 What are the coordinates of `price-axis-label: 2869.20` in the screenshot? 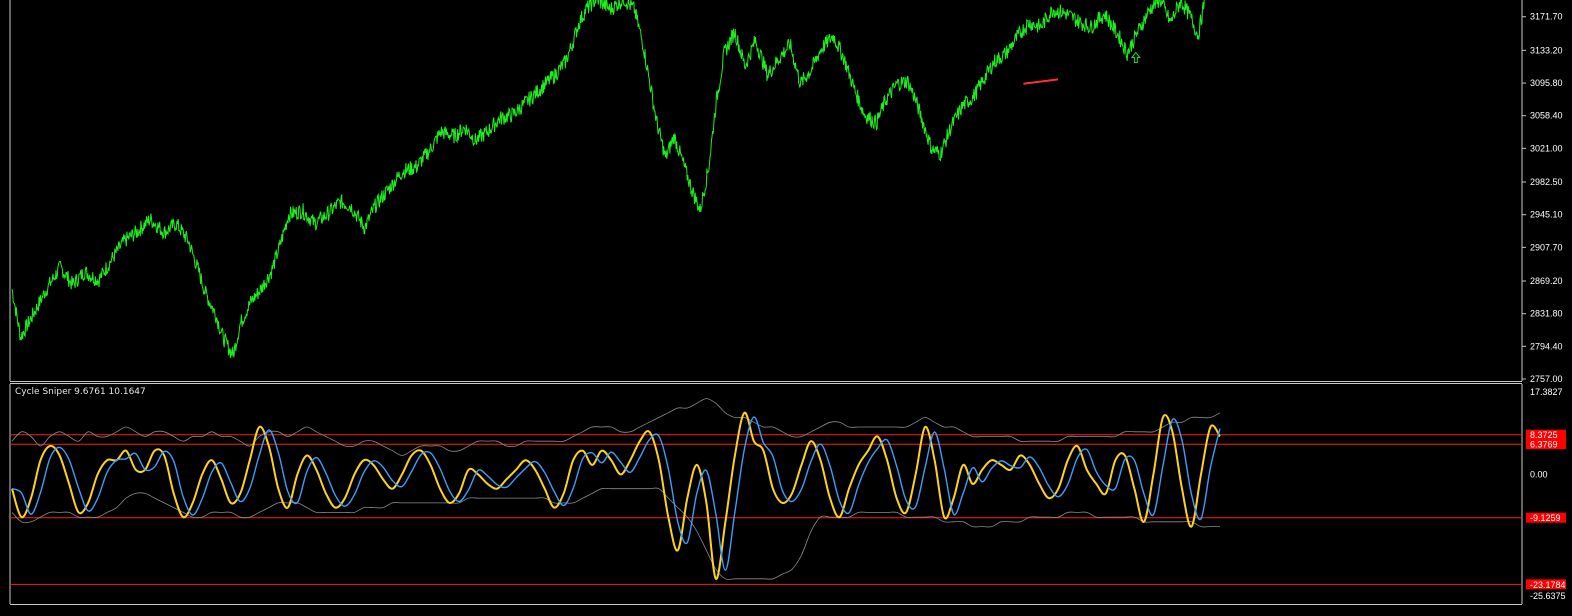 It's located at (1546, 281).